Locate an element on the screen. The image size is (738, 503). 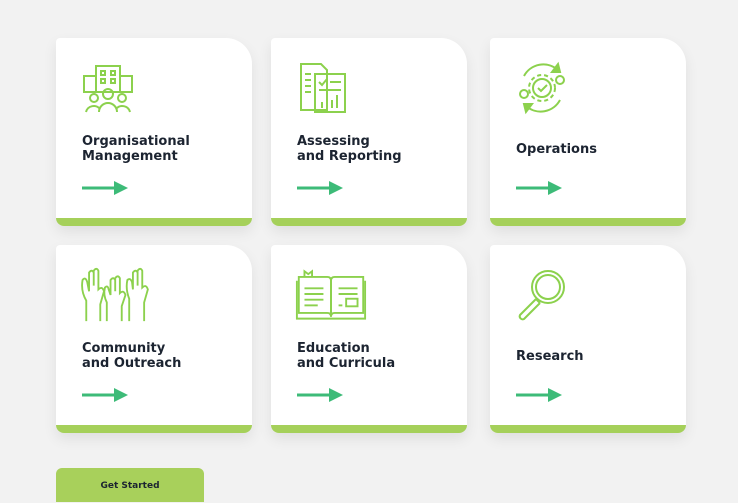
card-title: Assessing and Reporting is located at coordinates (349, 149).